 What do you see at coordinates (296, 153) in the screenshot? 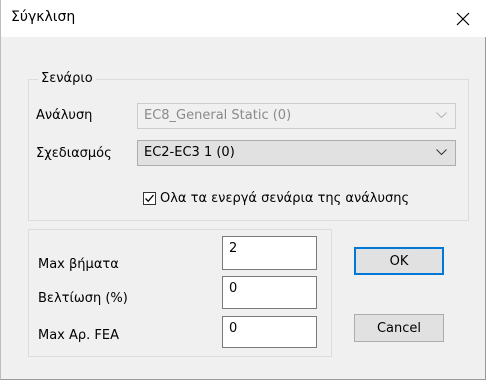
I see `design-select: EC2-EC3 1 (0)` at bounding box center [296, 153].